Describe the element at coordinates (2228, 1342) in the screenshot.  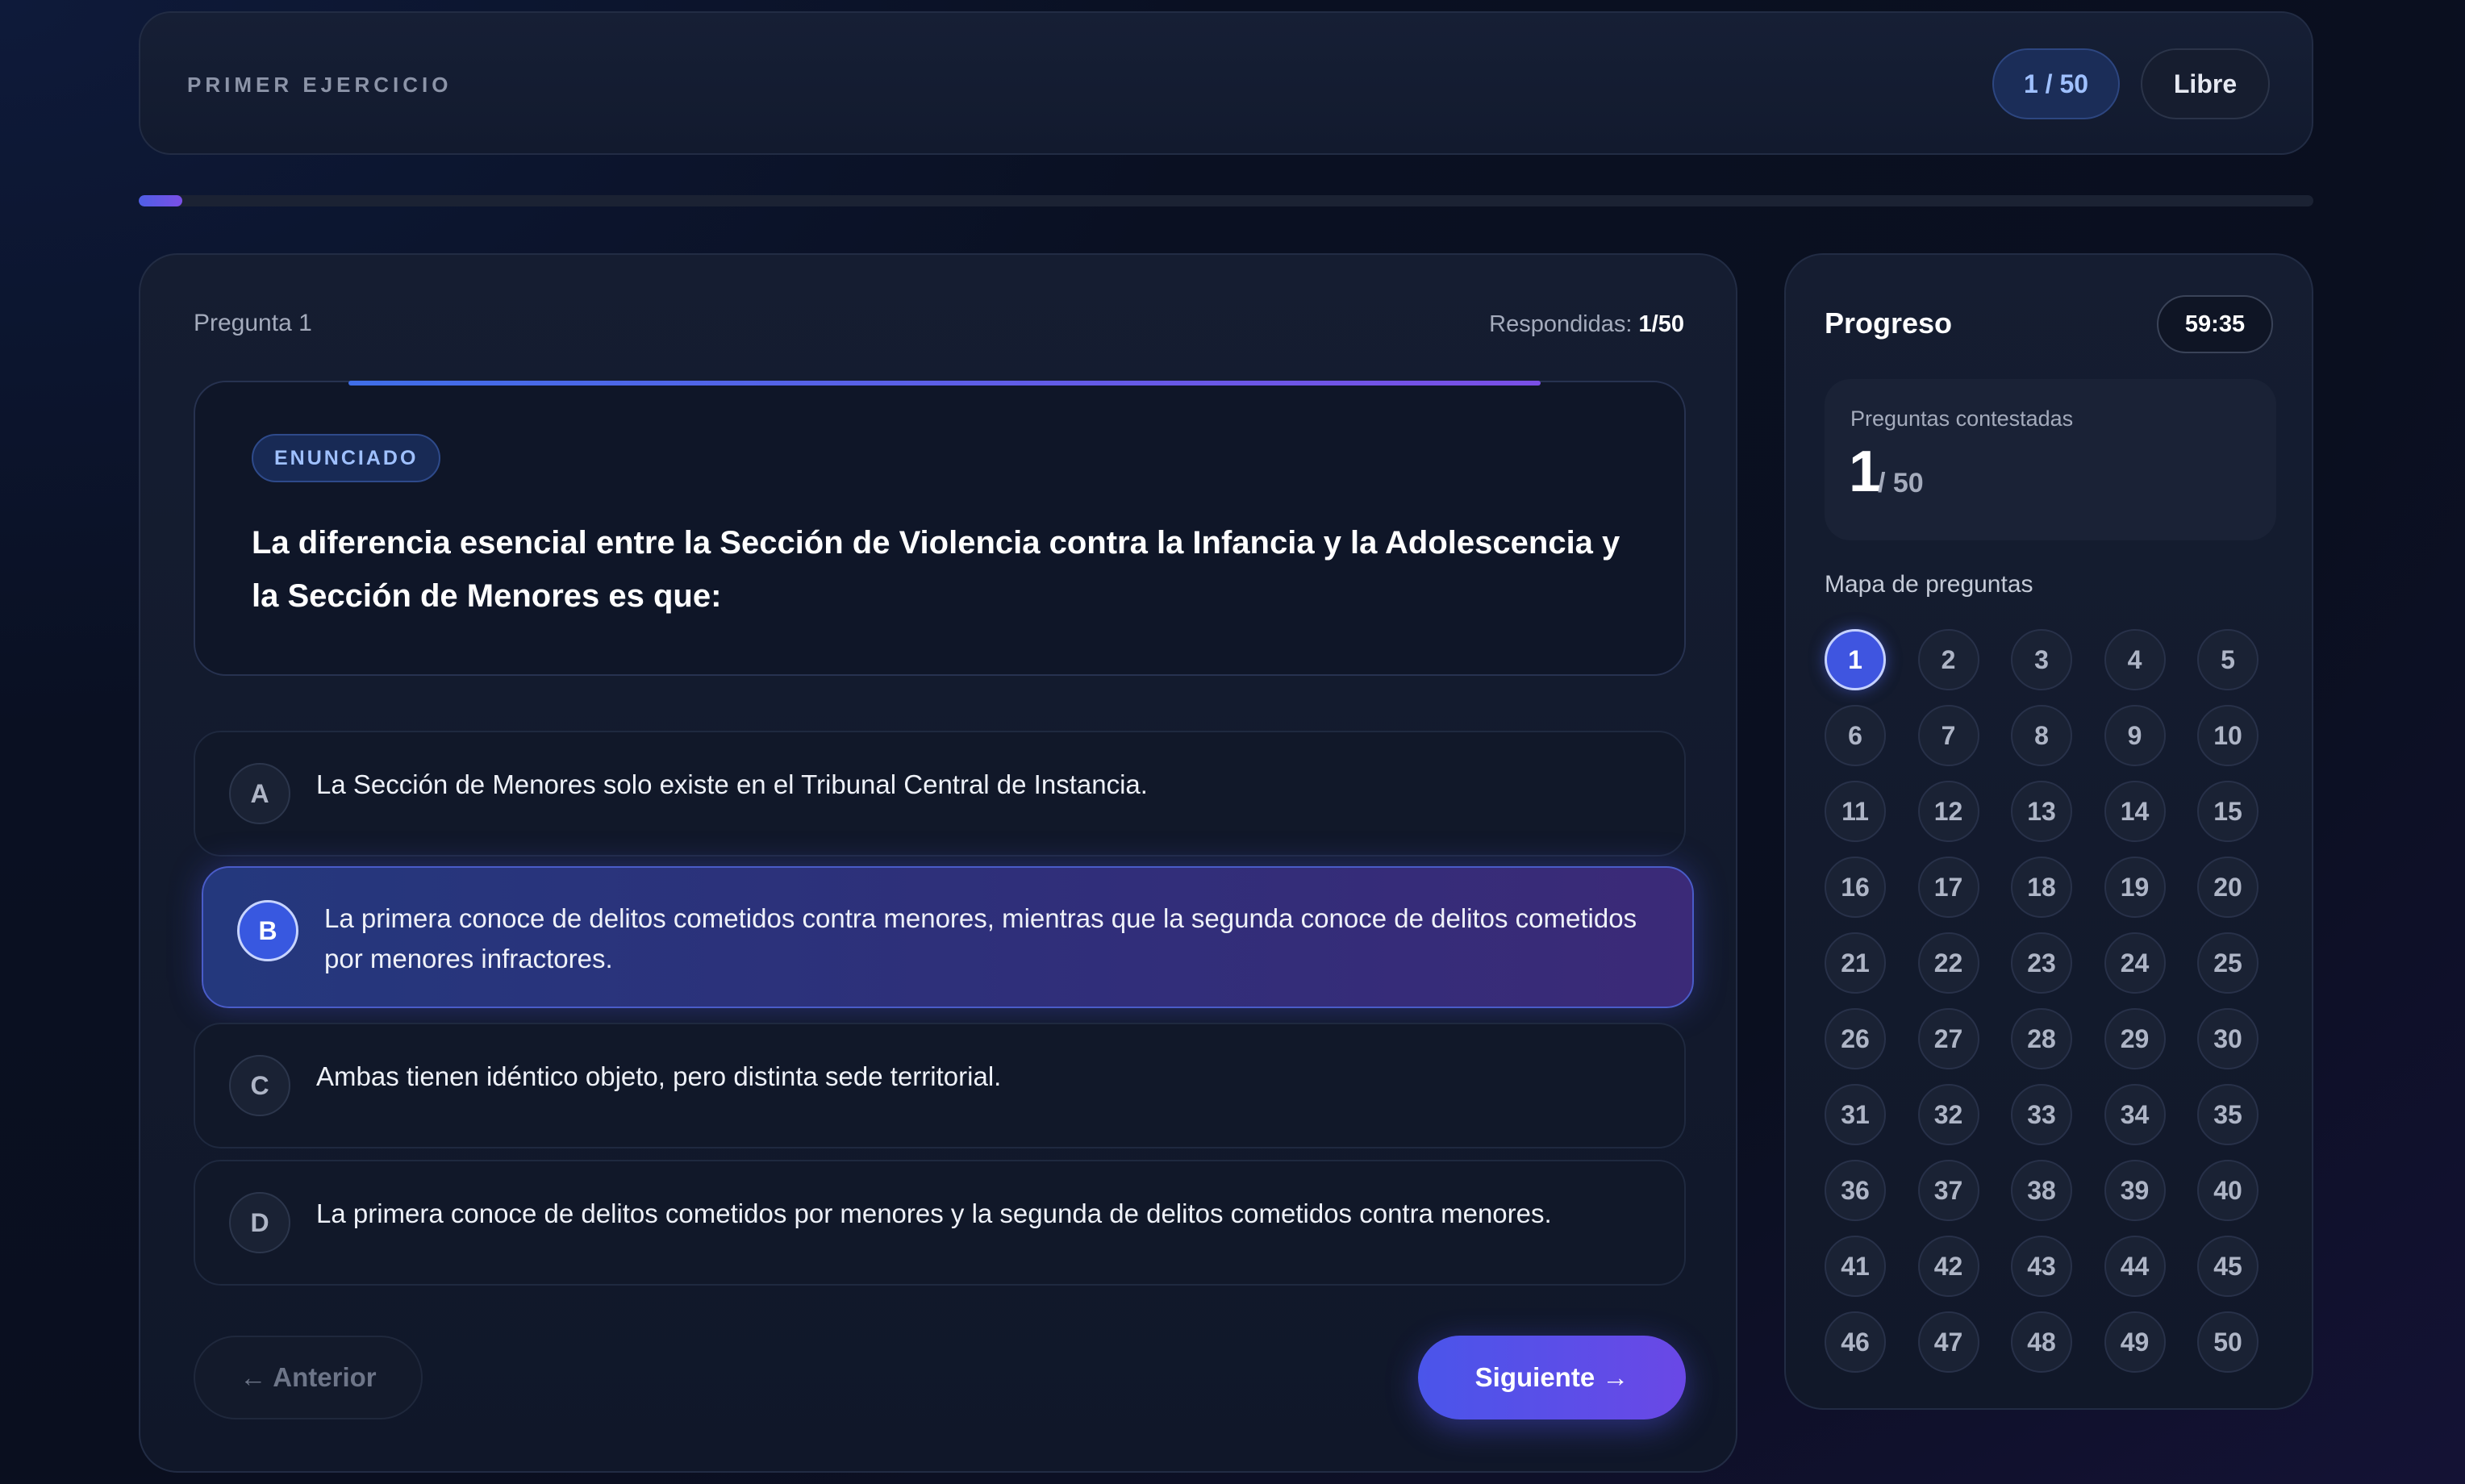
I see `question-map-item: 50` at that location.